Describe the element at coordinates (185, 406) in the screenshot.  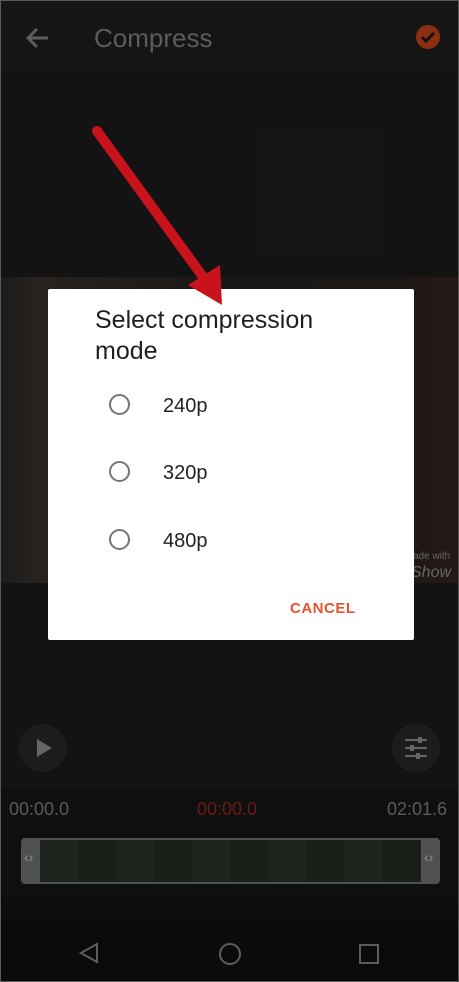
I see `option-label: 240p` at that location.